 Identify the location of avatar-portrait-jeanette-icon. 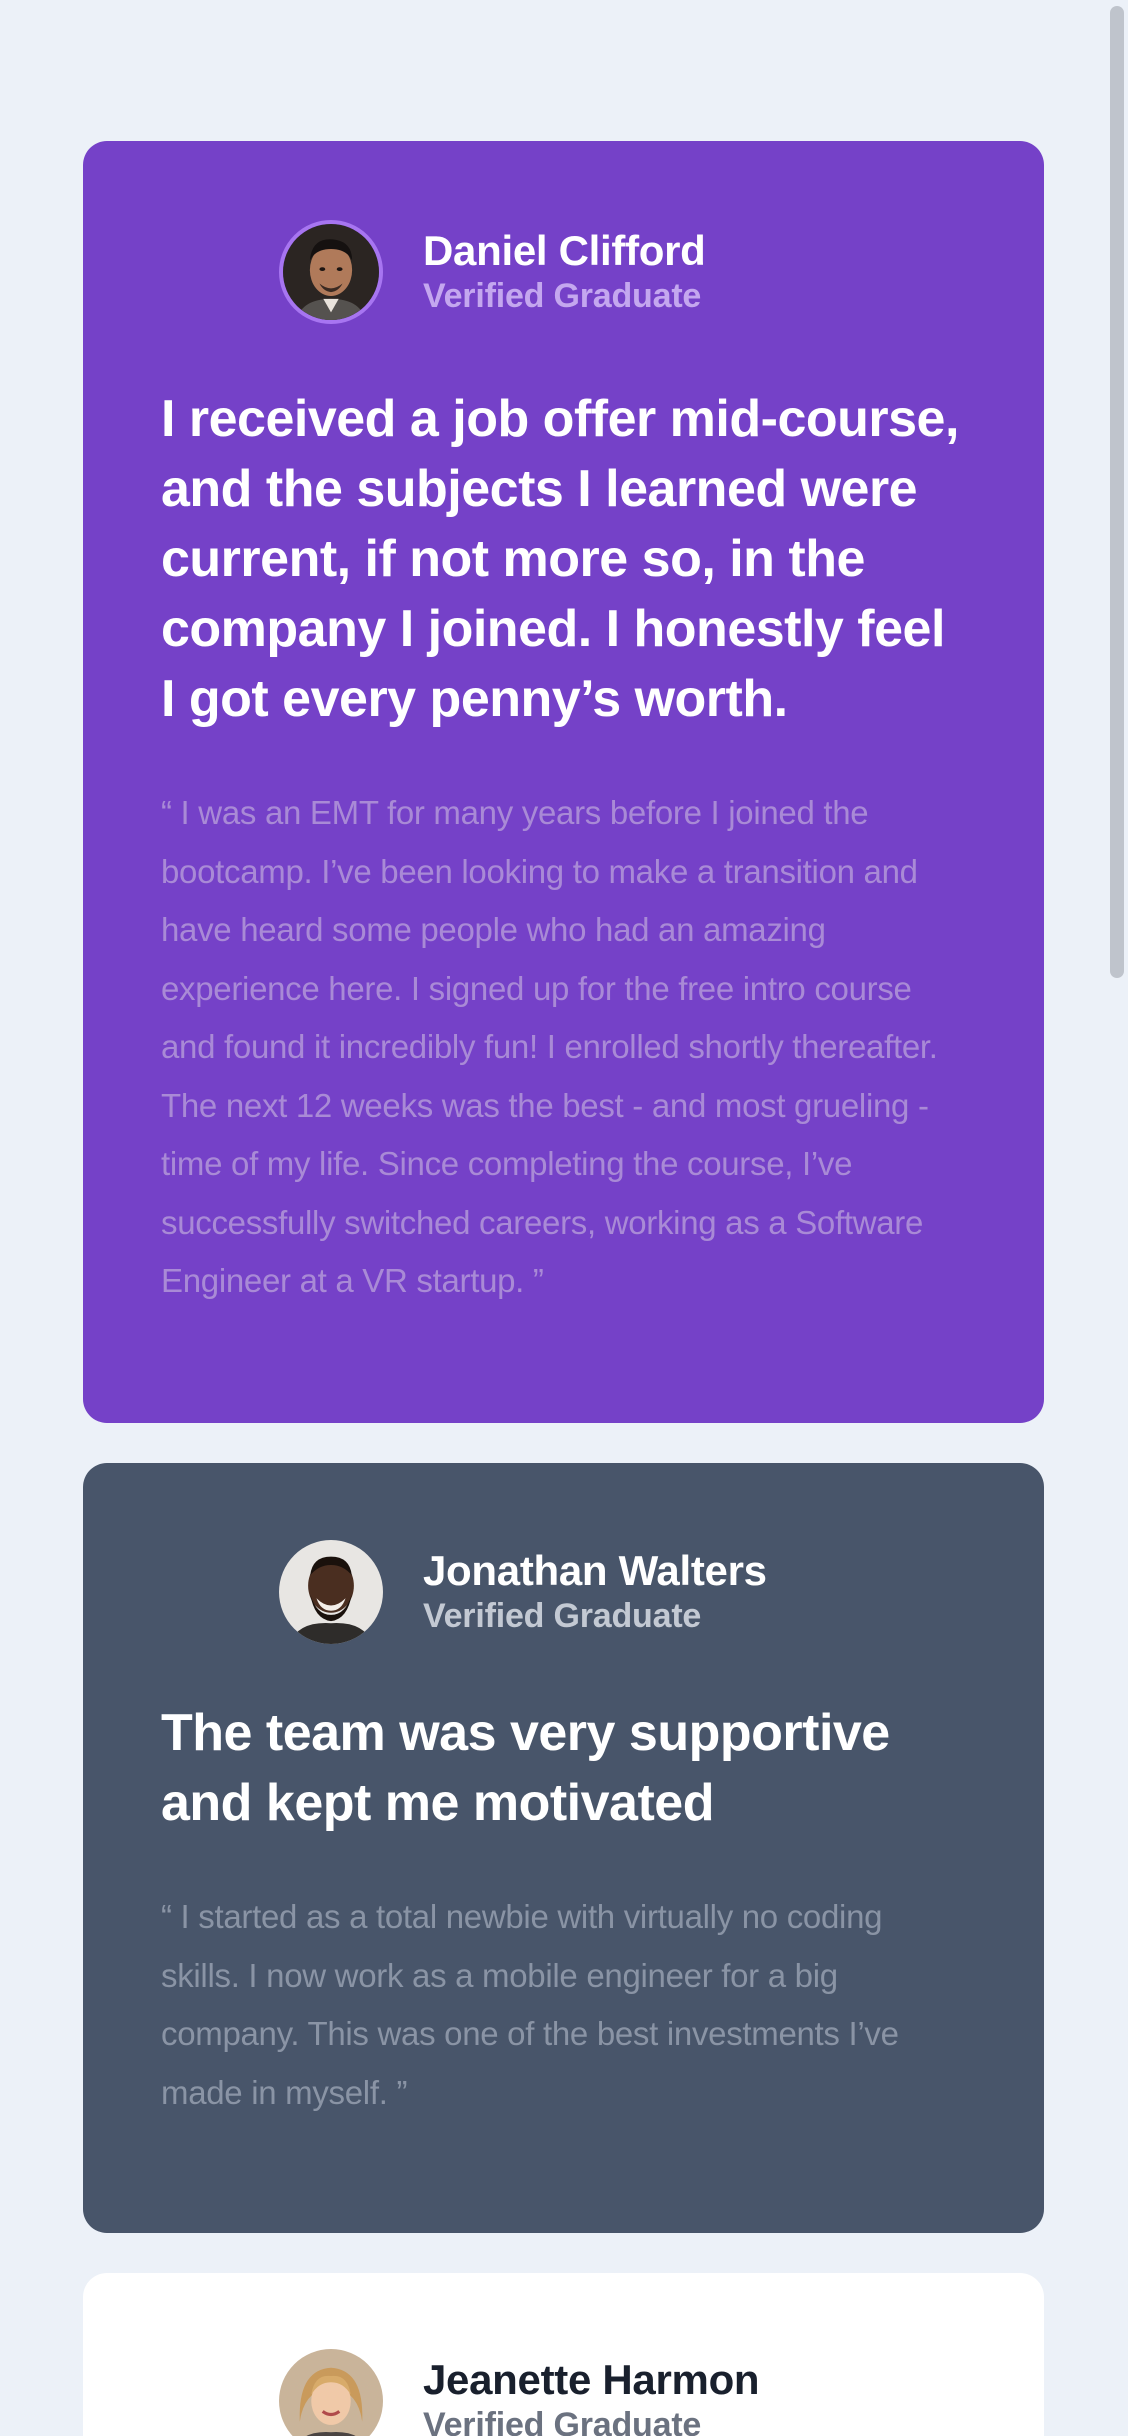
(331, 2392).